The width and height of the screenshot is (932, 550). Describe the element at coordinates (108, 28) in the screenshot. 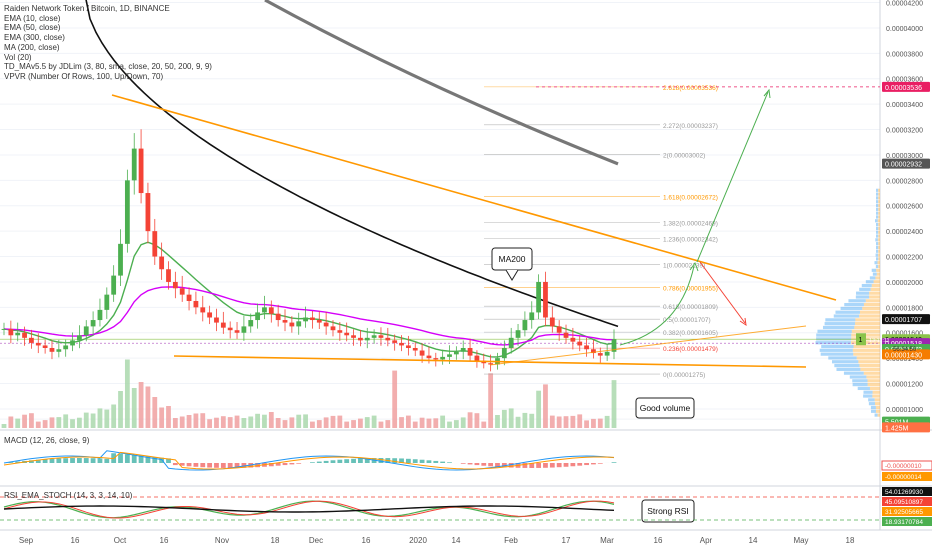

I see `legend-ema50: EMA (50, close)` at that location.